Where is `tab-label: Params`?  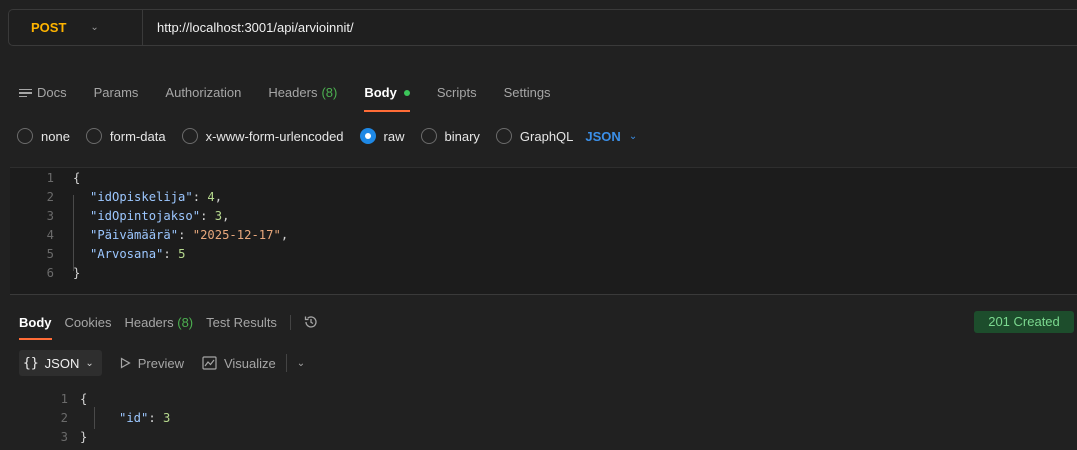
tab-label: Params is located at coordinates (116, 92).